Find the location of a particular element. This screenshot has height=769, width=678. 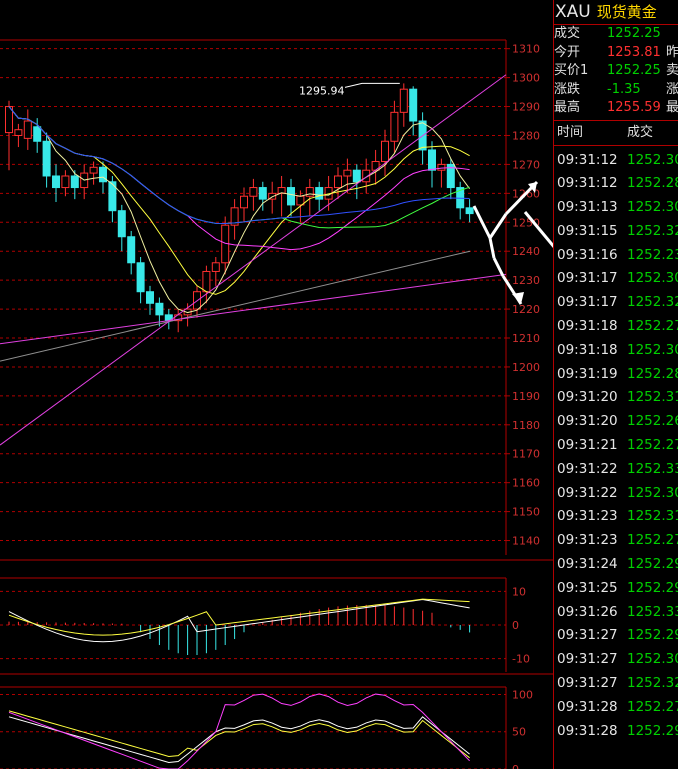

trade-time: 09:31:22 is located at coordinates (587, 468).